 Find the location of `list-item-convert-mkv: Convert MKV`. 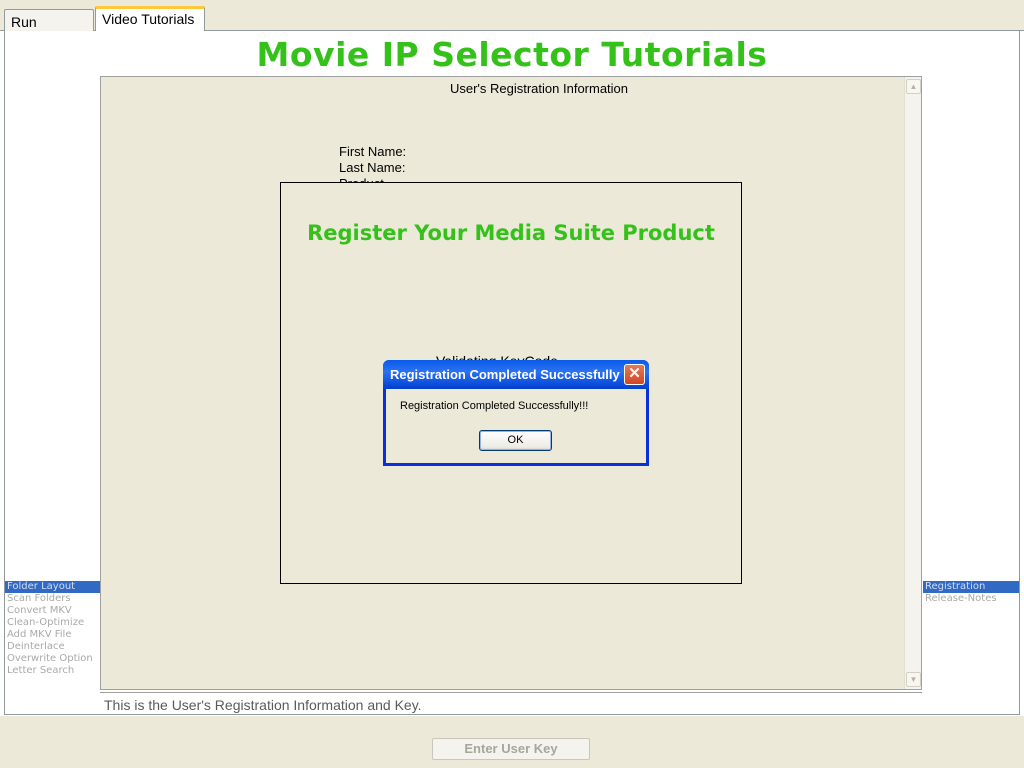

list-item-convert-mkv: Convert MKV is located at coordinates (52, 611).